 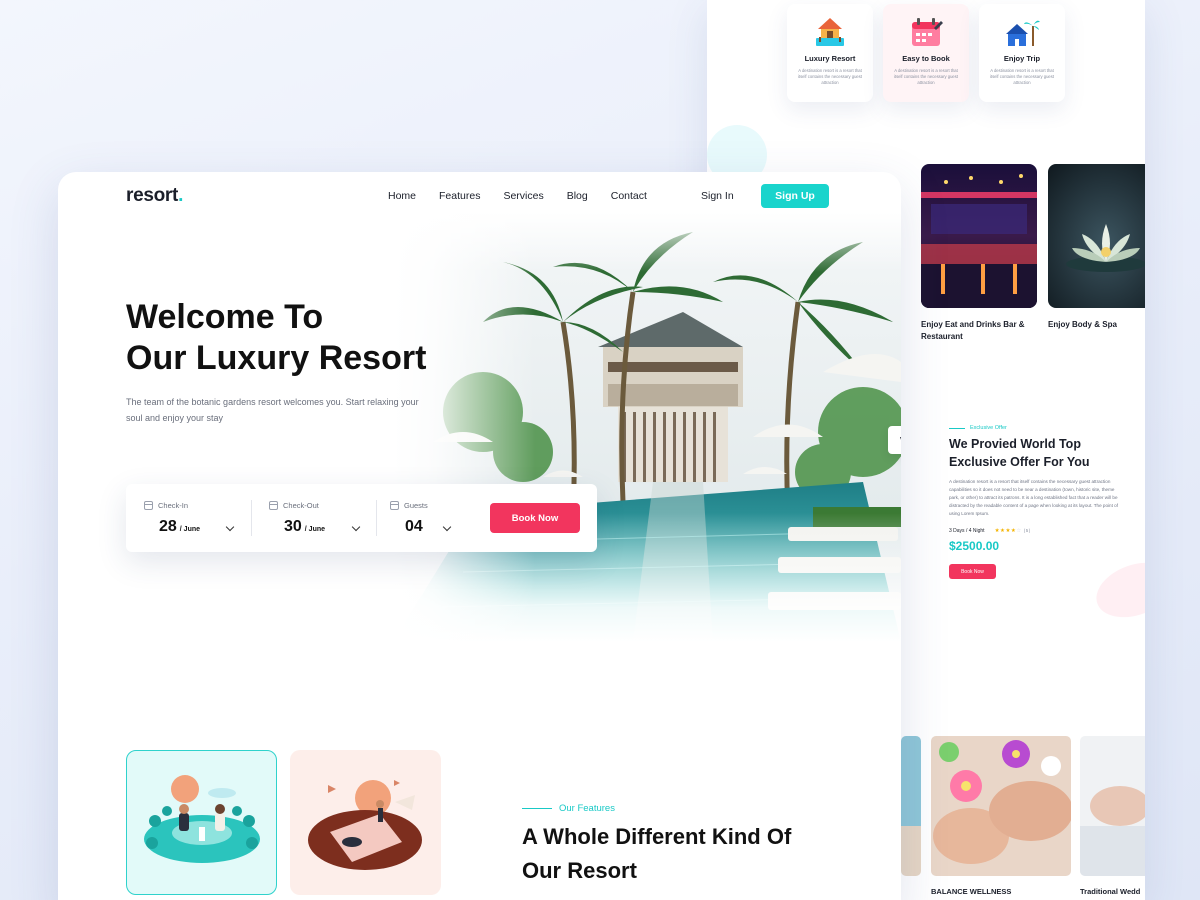 I want to click on star-rating: ★★★★☆ (5), so click(x=1012, y=531).